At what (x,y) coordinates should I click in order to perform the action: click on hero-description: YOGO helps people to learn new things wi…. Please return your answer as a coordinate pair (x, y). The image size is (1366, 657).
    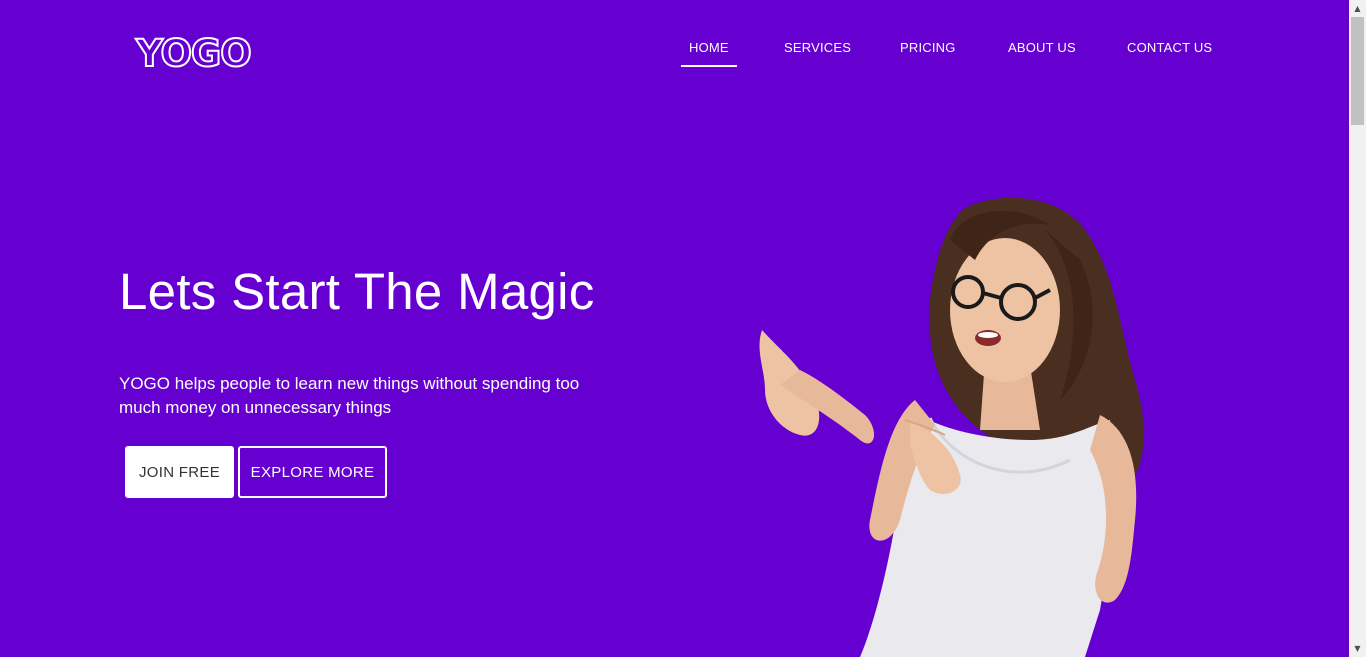
    Looking at the image, I should click on (349, 395).